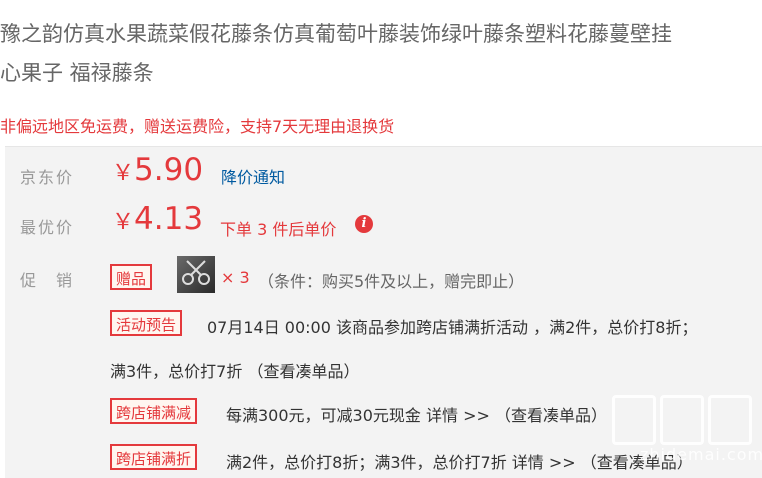 This screenshot has height=478, width=762. I want to click on cross-store-reduce-tag: 跨店铺满减, so click(154, 411).